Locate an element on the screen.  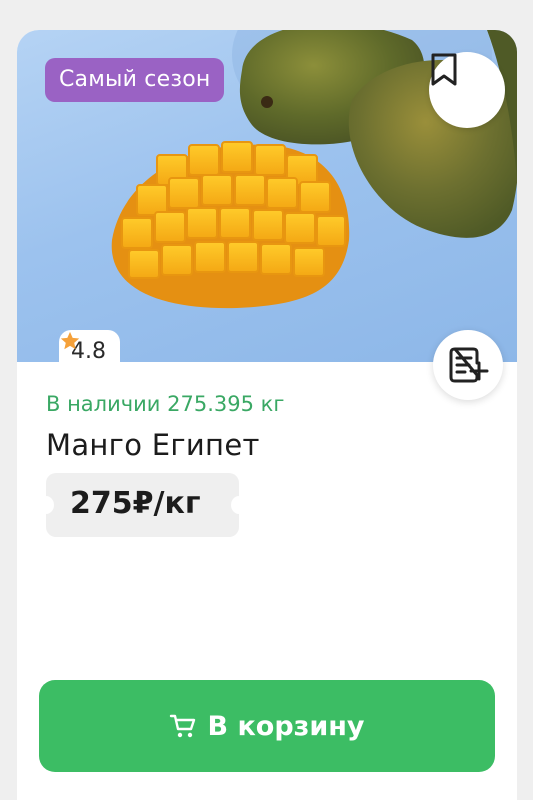
add-to-cart-button: В корзину is located at coordinates (267, 726).